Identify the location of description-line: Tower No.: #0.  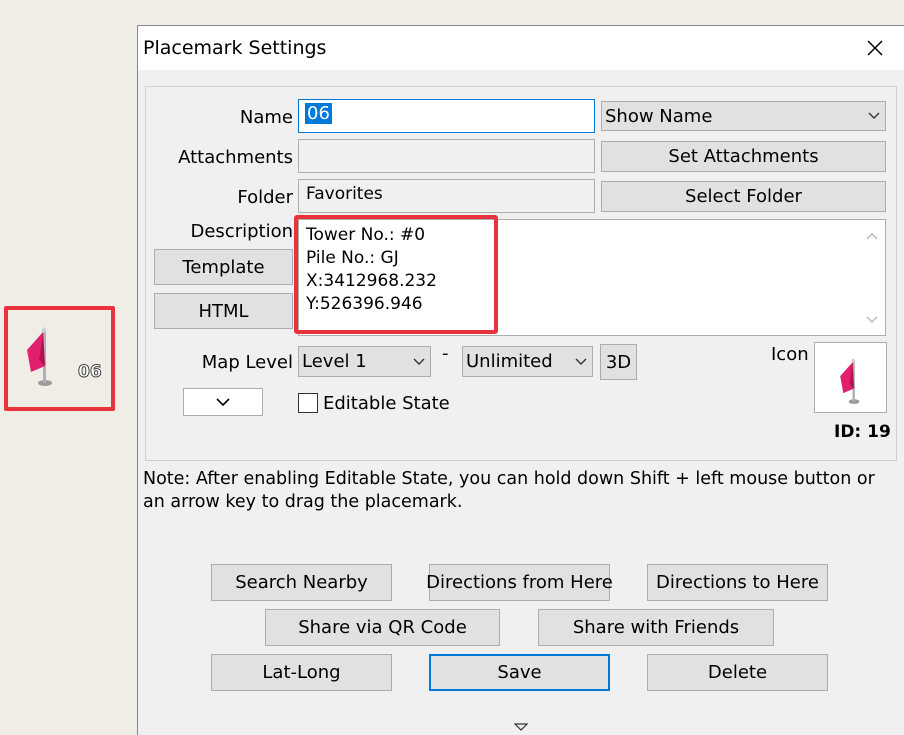
(366, 235).